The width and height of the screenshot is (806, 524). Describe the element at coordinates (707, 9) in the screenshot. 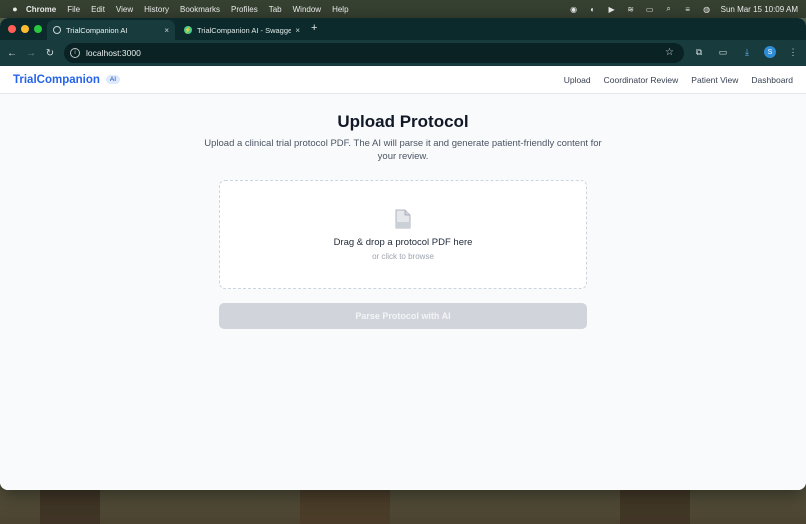

I see `siri-icon: ◍` at that location.